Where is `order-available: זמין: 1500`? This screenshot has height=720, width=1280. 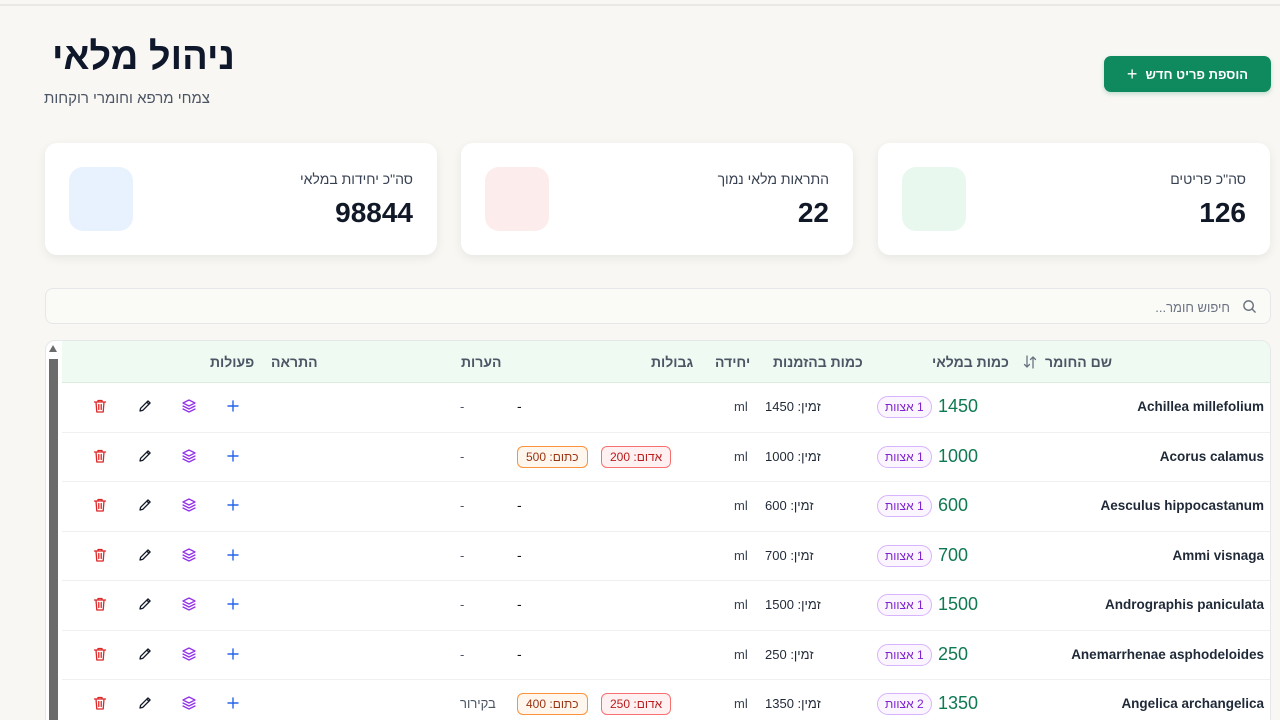
order-available: זמין: 1500 is located at coordinates (793, 604).